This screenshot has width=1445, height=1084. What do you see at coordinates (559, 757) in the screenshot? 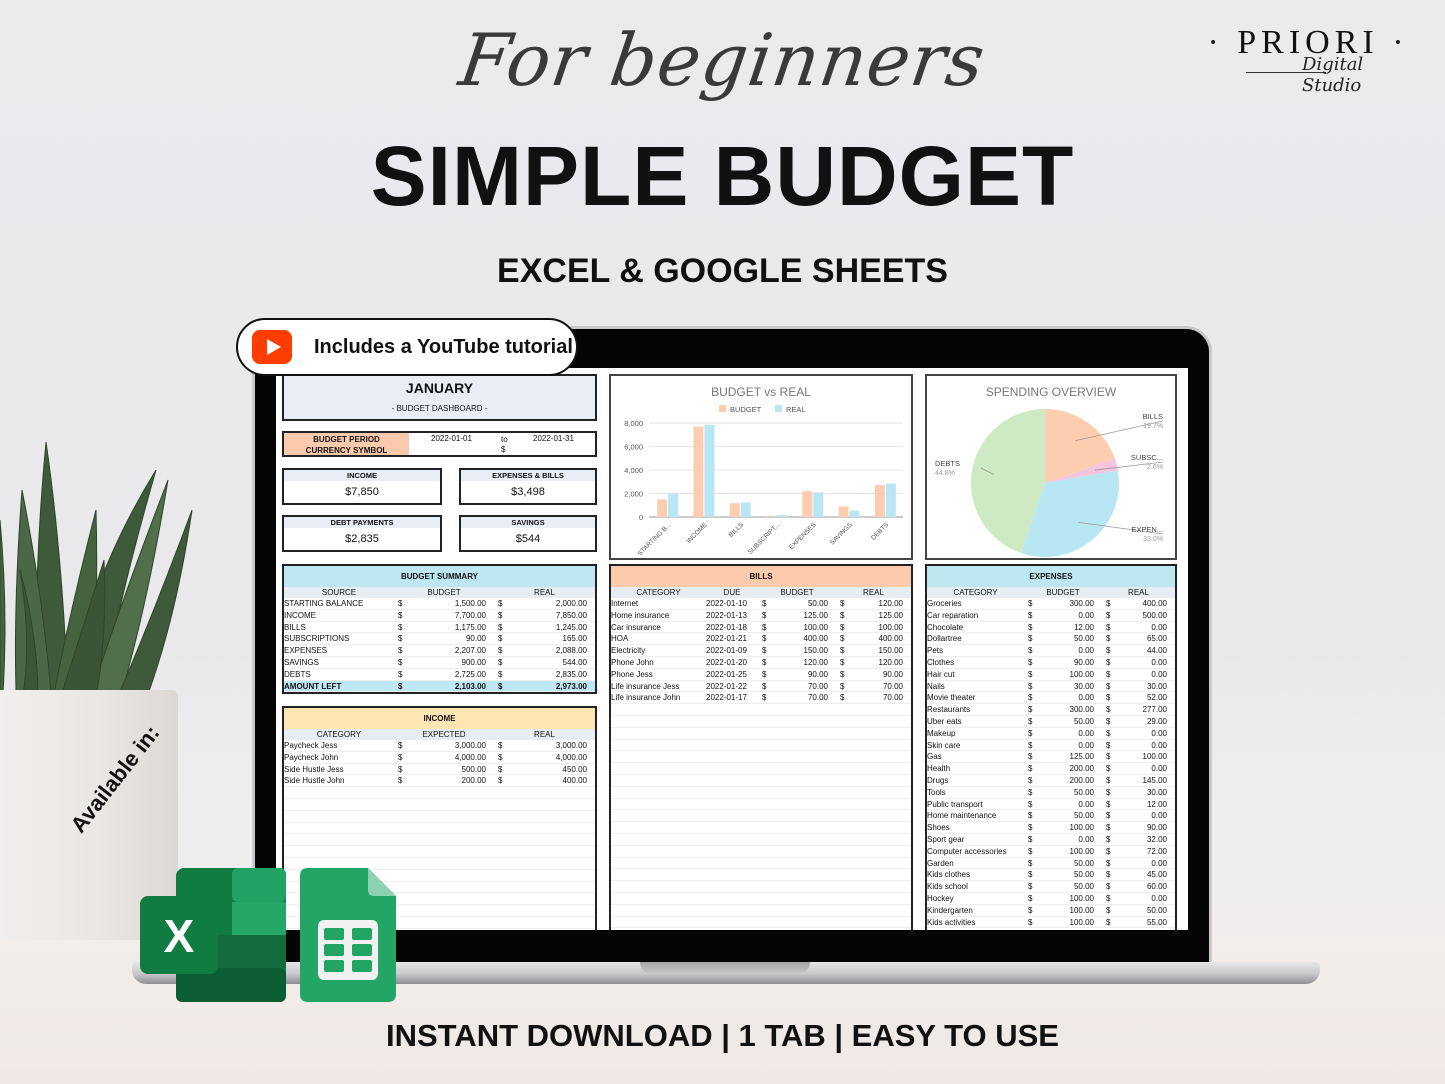
I see `table-cell: 4,000.00` at bounding box center [559, 757].